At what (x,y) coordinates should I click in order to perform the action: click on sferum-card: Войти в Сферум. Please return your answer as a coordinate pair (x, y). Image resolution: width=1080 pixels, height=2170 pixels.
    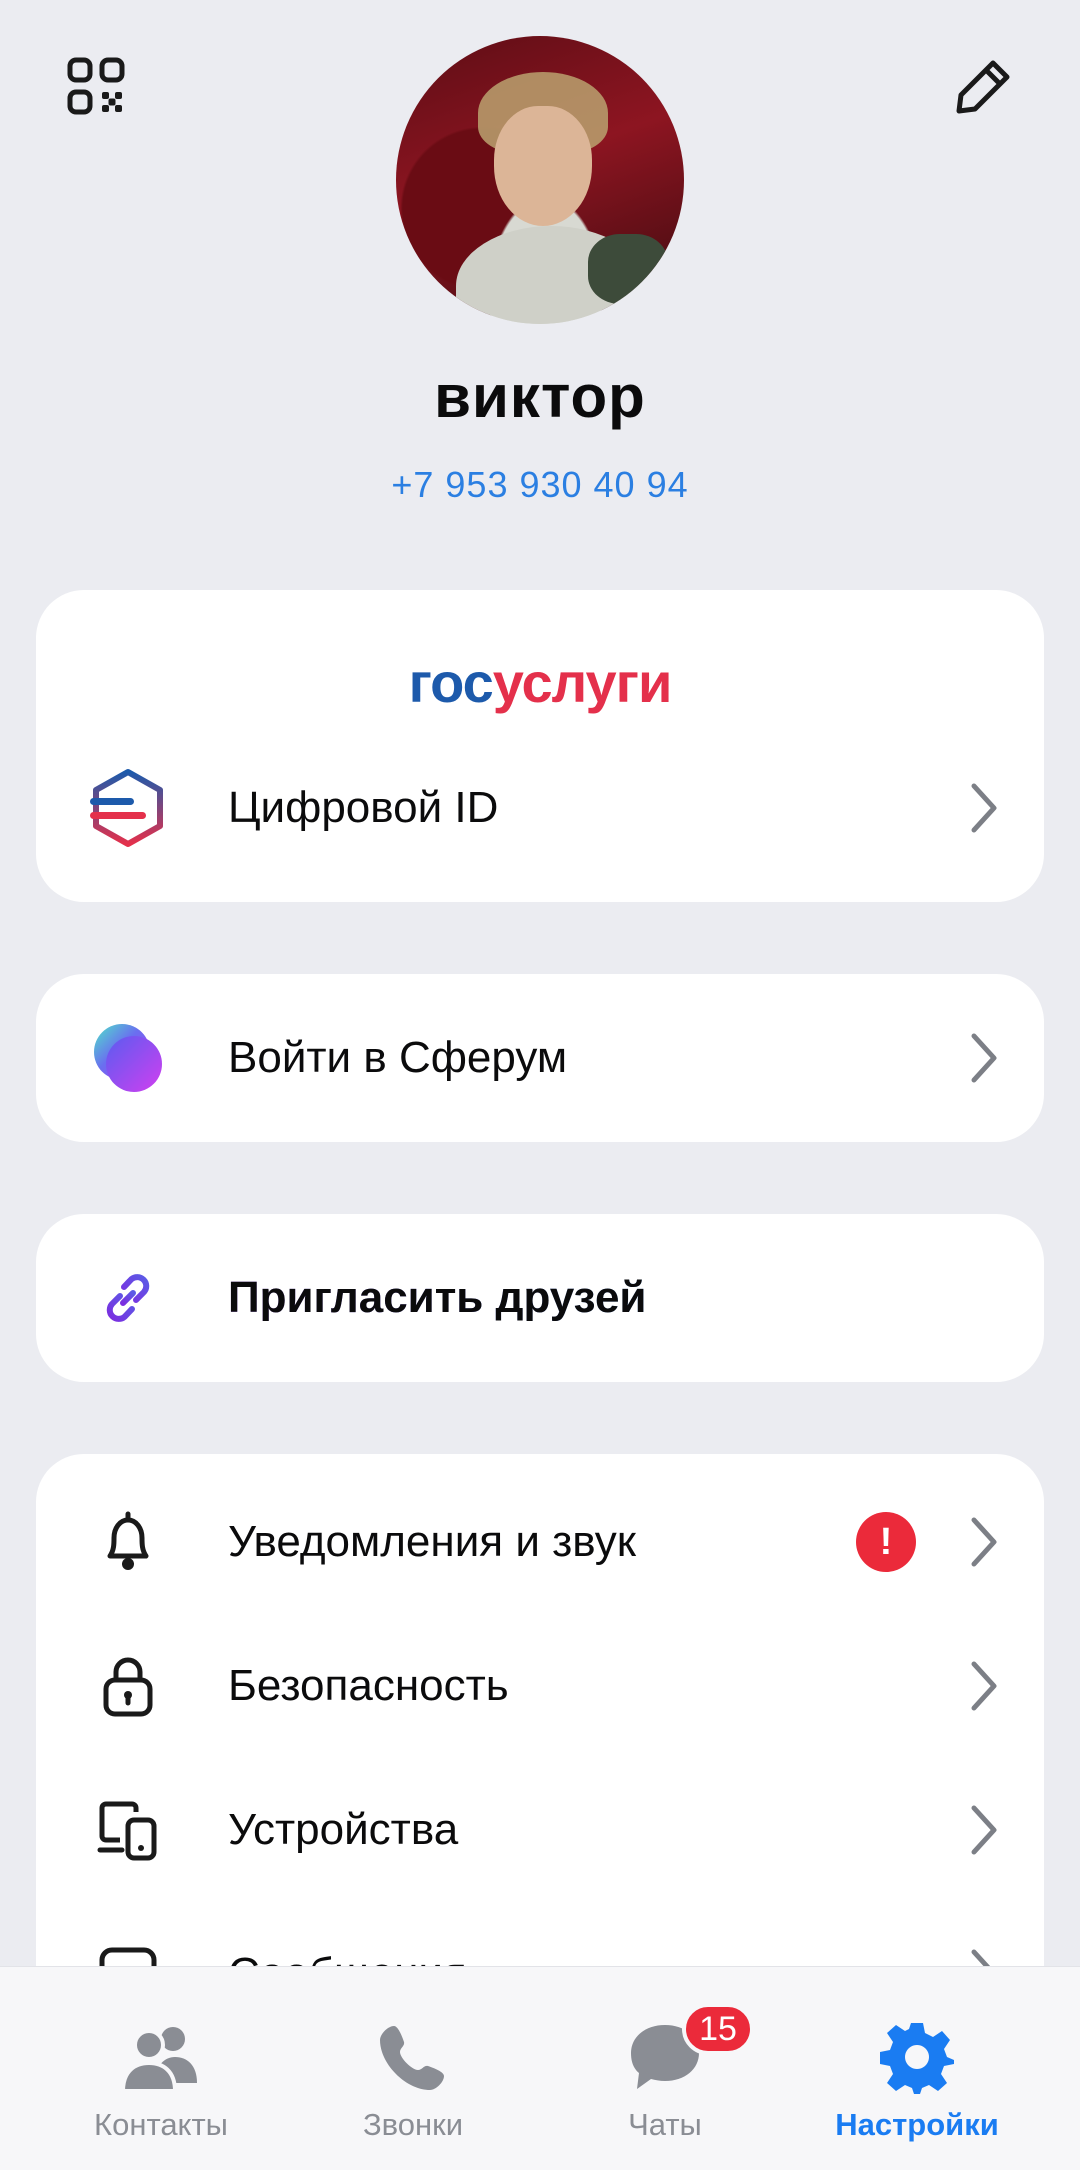
    Looking at the image, I should click on (540, 1058).